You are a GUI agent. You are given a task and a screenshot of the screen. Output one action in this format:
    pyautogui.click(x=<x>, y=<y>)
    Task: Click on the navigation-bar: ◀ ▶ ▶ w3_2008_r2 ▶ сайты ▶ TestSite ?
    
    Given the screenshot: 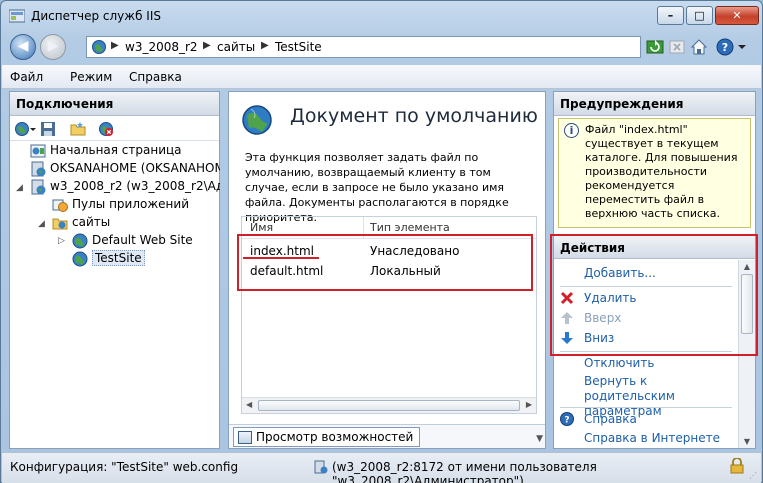 What is the action you would take?
    pyautogui.click(x=382, y=47)
    